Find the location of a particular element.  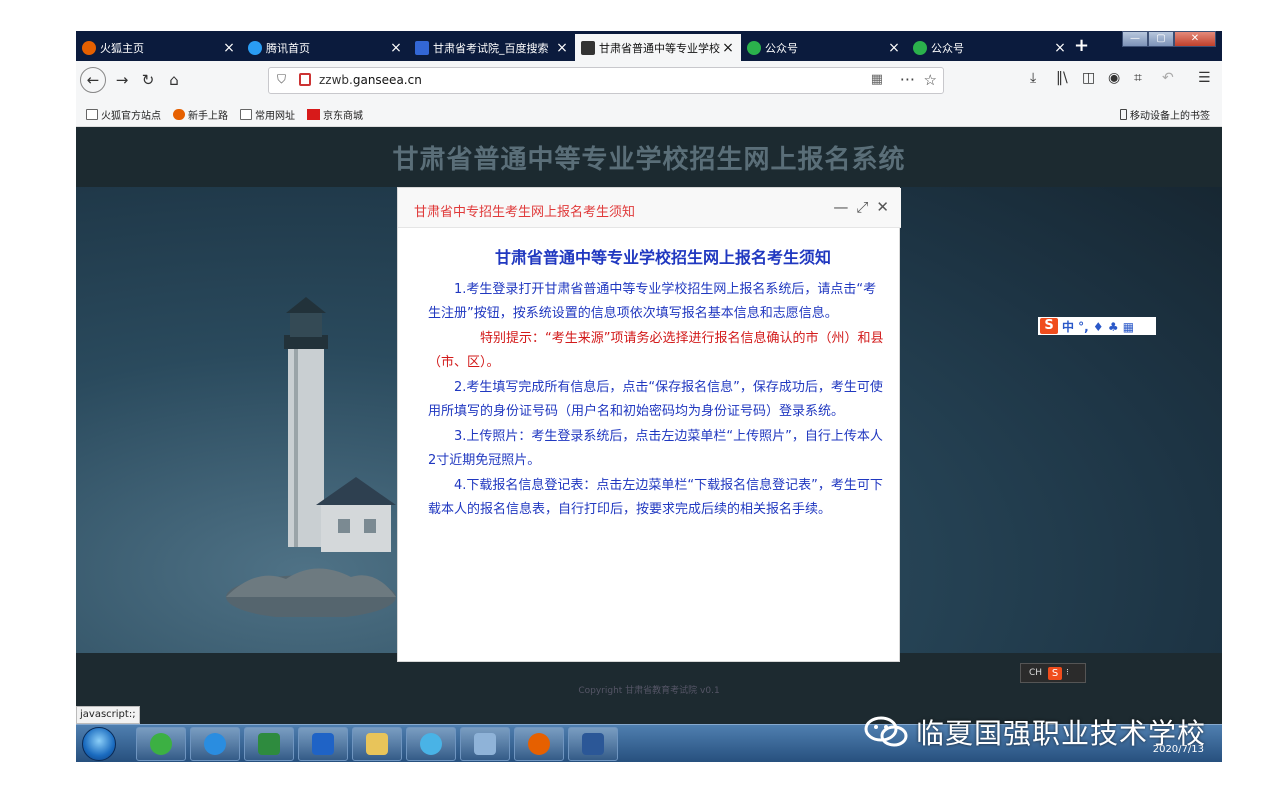

minimize-button: — is located at coordinates (1135, 39).